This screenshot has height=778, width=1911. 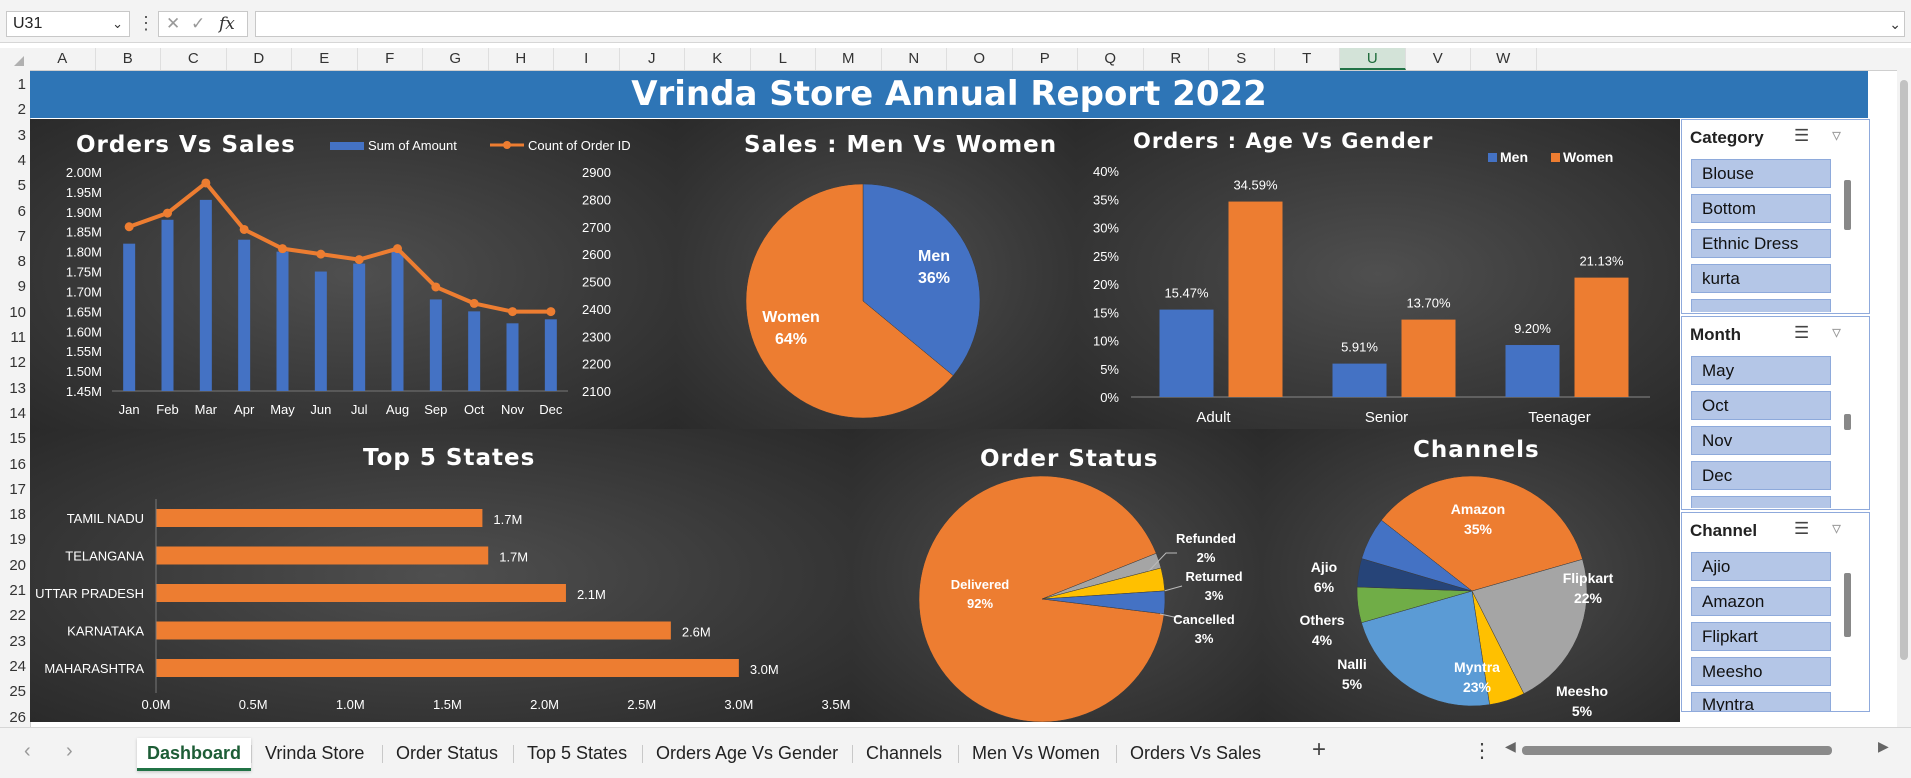 I want to click on row-header-21: 21, so click(x=15, y=590).